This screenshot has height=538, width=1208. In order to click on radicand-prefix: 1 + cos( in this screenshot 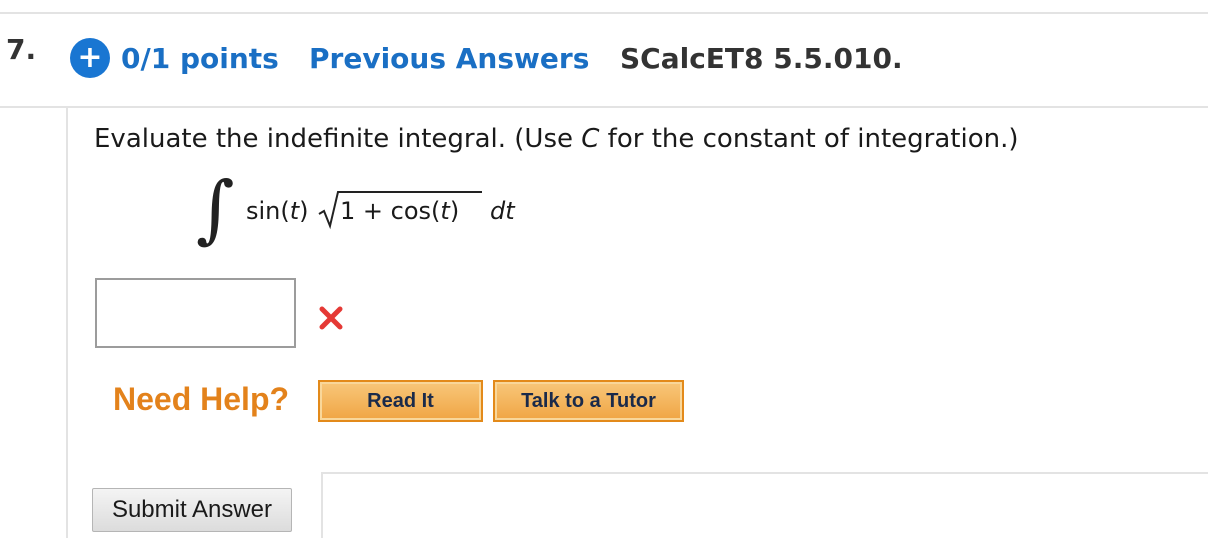, I will do `click(390, 211)`.